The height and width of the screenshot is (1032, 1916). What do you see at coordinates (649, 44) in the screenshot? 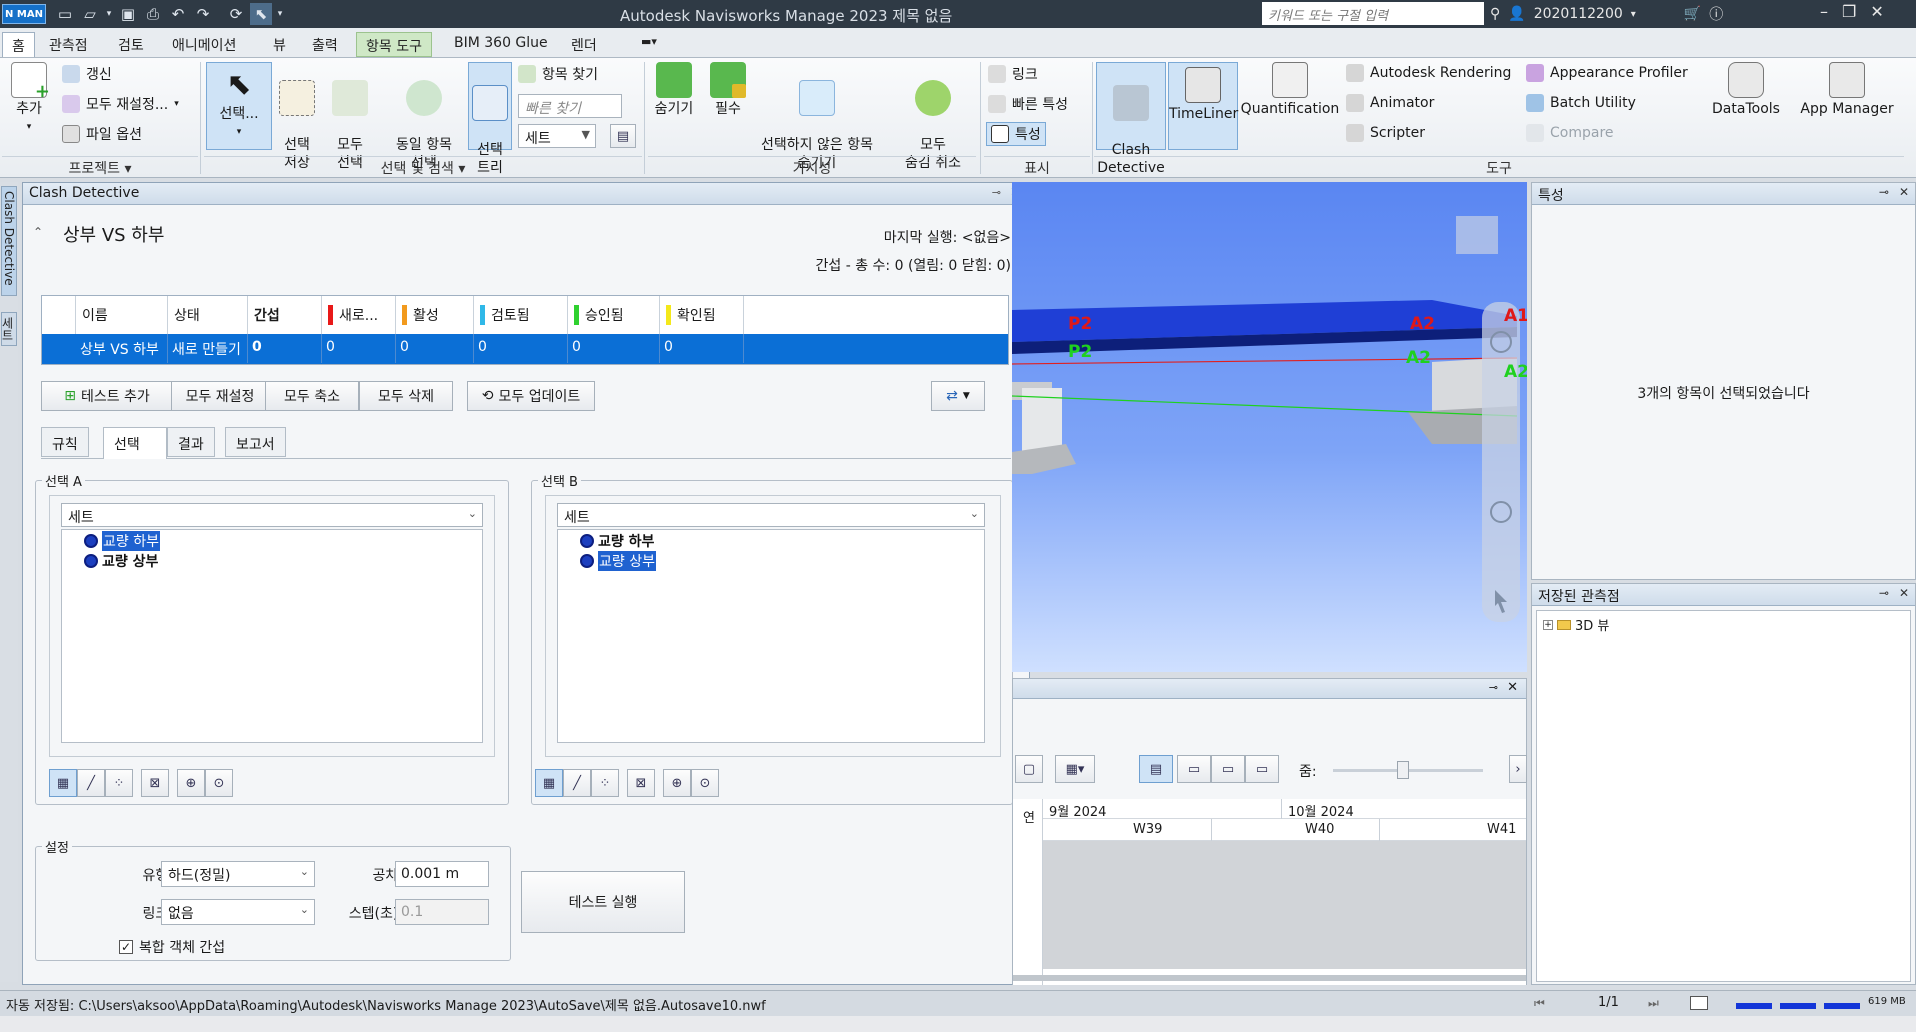
I see `tab-extra-icon: ▬▾` at bounding box center [649, 44].